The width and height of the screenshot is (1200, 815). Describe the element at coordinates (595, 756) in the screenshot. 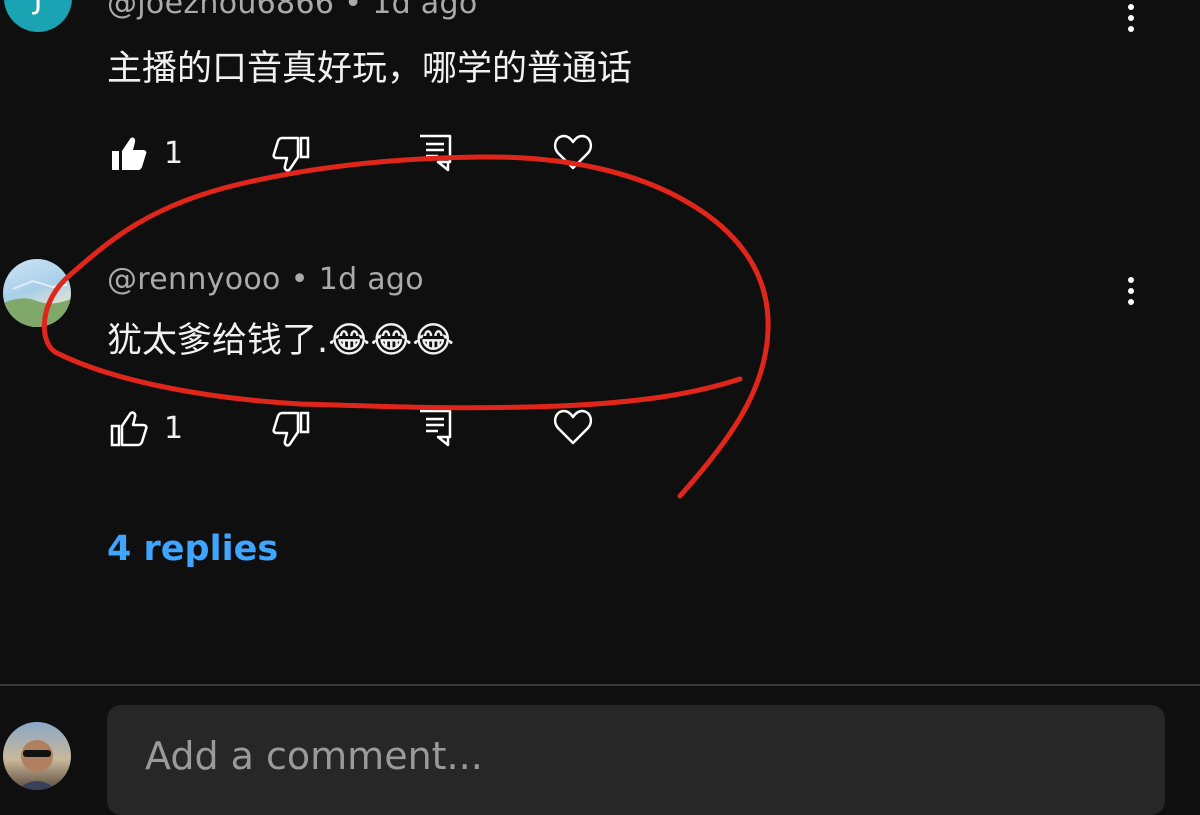

I see `add-comment-input` at that location.